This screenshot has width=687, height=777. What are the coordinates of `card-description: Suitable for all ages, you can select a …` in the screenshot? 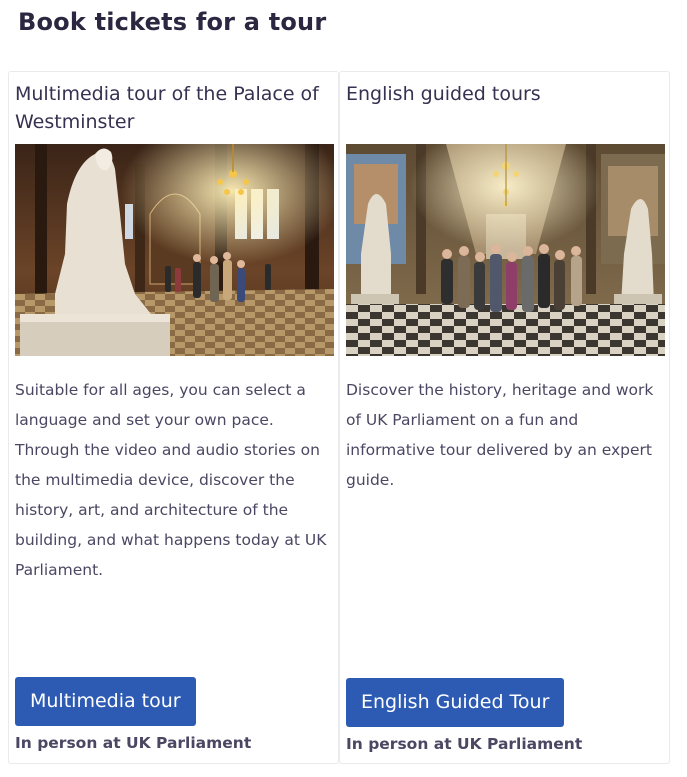 It's located at (171, 480).